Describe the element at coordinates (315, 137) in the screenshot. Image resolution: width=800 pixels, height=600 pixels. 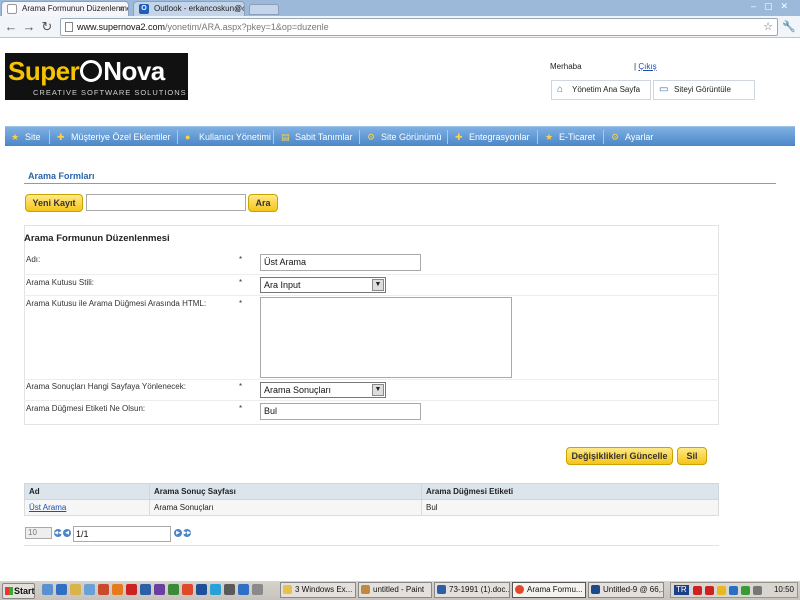
I see `menu-item-fixed-definitions: ▤ Sabit Tanımlar` at that location.